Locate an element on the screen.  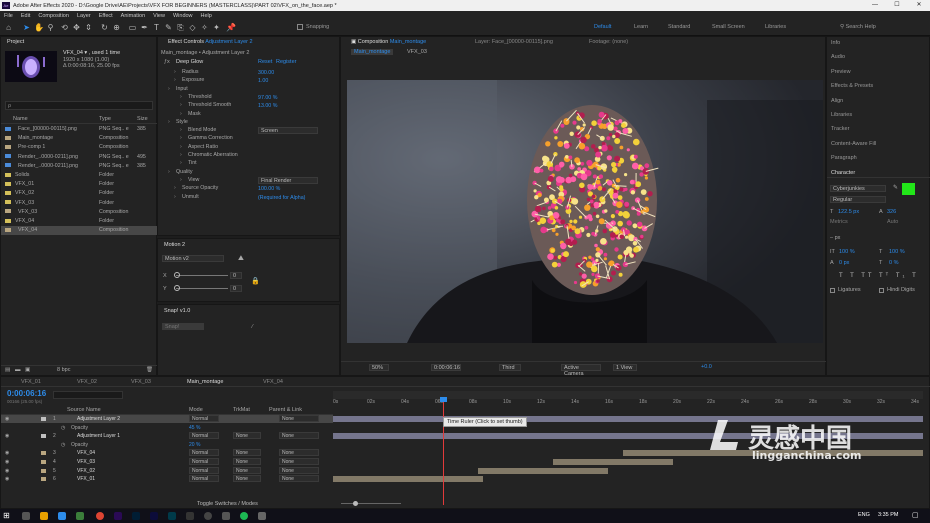
timeline-search-input is located at coordinates (88, 395).